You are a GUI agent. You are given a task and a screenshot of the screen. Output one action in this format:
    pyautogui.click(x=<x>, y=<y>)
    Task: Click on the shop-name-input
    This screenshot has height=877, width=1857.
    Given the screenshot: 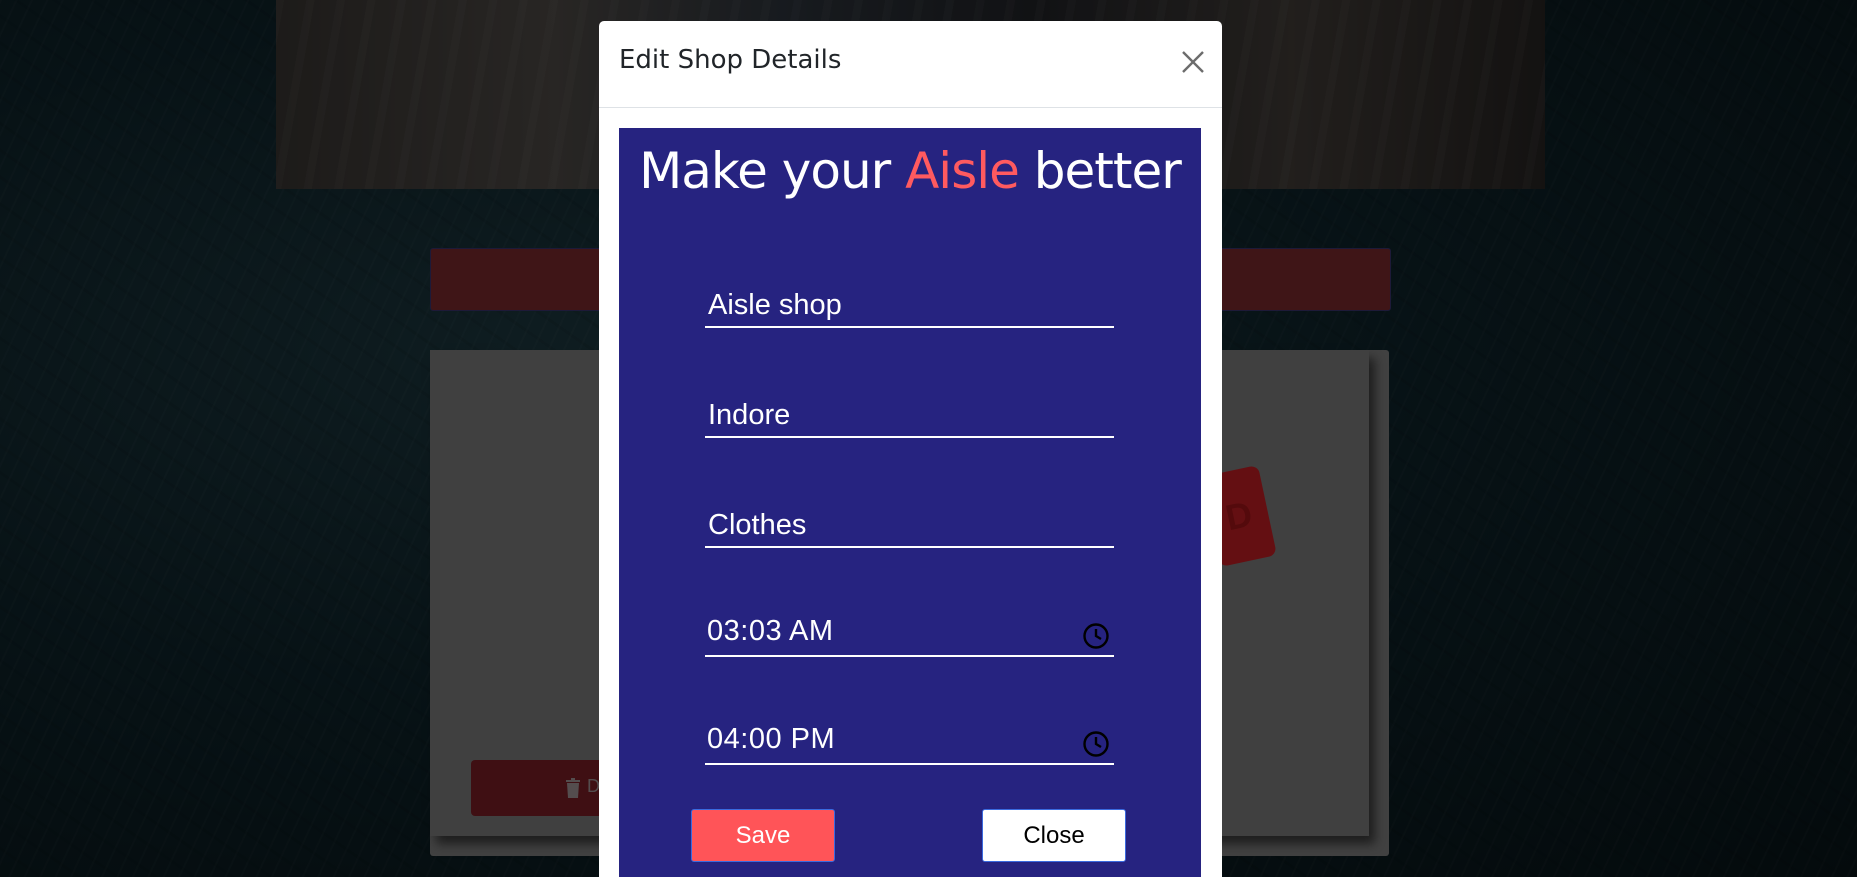 What is the action you would take?
    pyautogui.click(x=909, y=305)
    